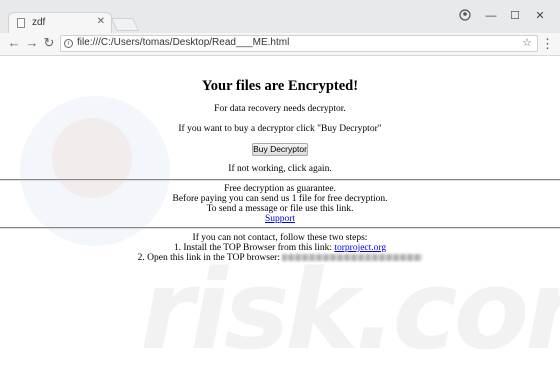 This screenshot has height=376, width=560. Describe the element at coordinates (360, 248) in the screenshot. I see `torproject-link: torproject.org` at that location.